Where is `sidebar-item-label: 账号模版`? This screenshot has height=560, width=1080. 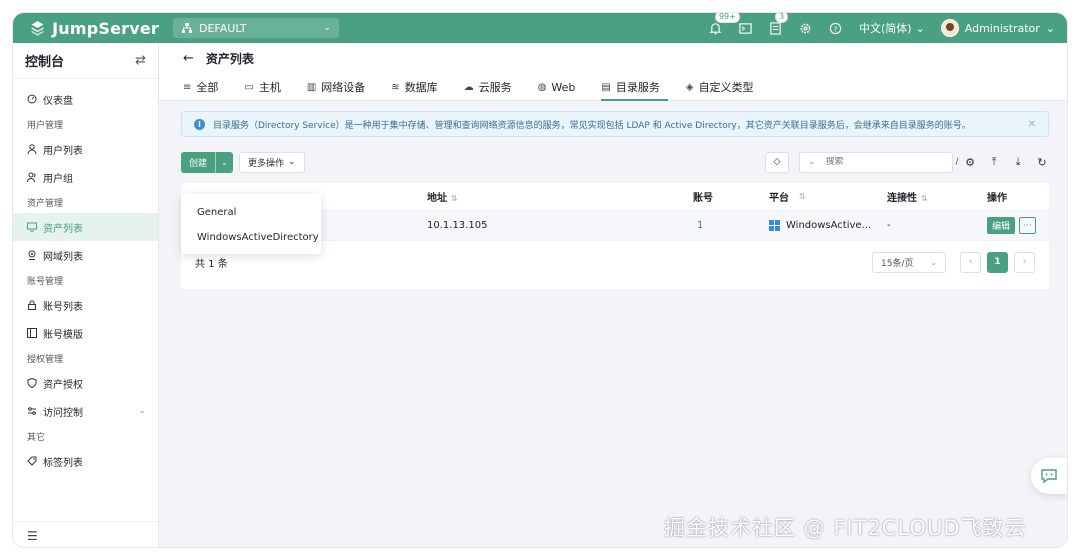
sidebar-item-label: 账号模版 is located at coordinates (63, 335).